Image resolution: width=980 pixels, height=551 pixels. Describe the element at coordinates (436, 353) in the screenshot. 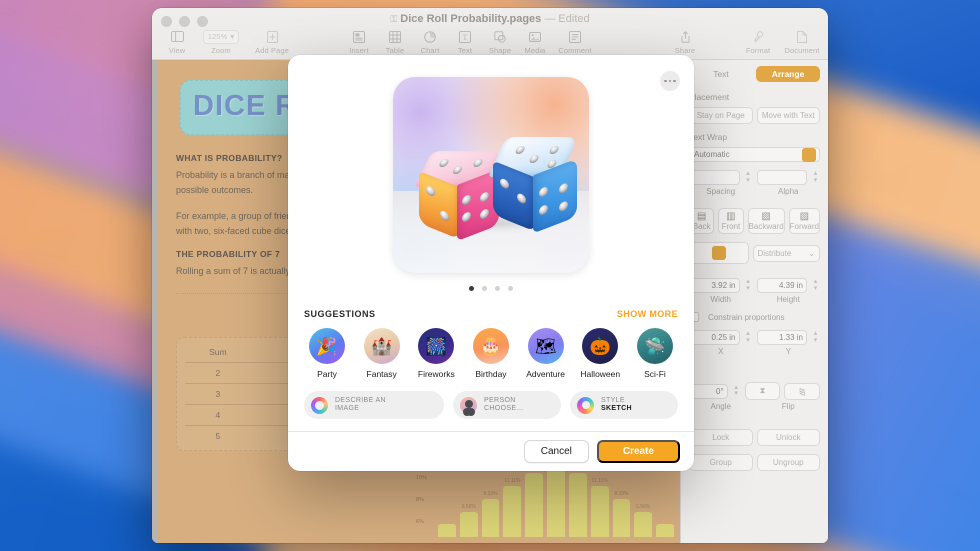

I see `suggestion-fireworks: 🎆 Fireworks` at that location.